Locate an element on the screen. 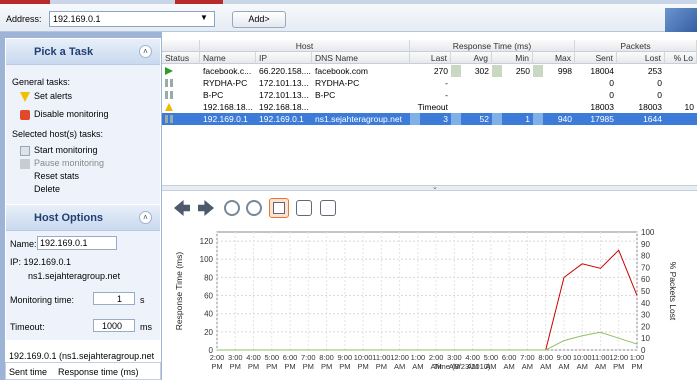 This screenshot has height=380, width=697. x-tick-label: 6:00 is located at coordinates (290, 357).